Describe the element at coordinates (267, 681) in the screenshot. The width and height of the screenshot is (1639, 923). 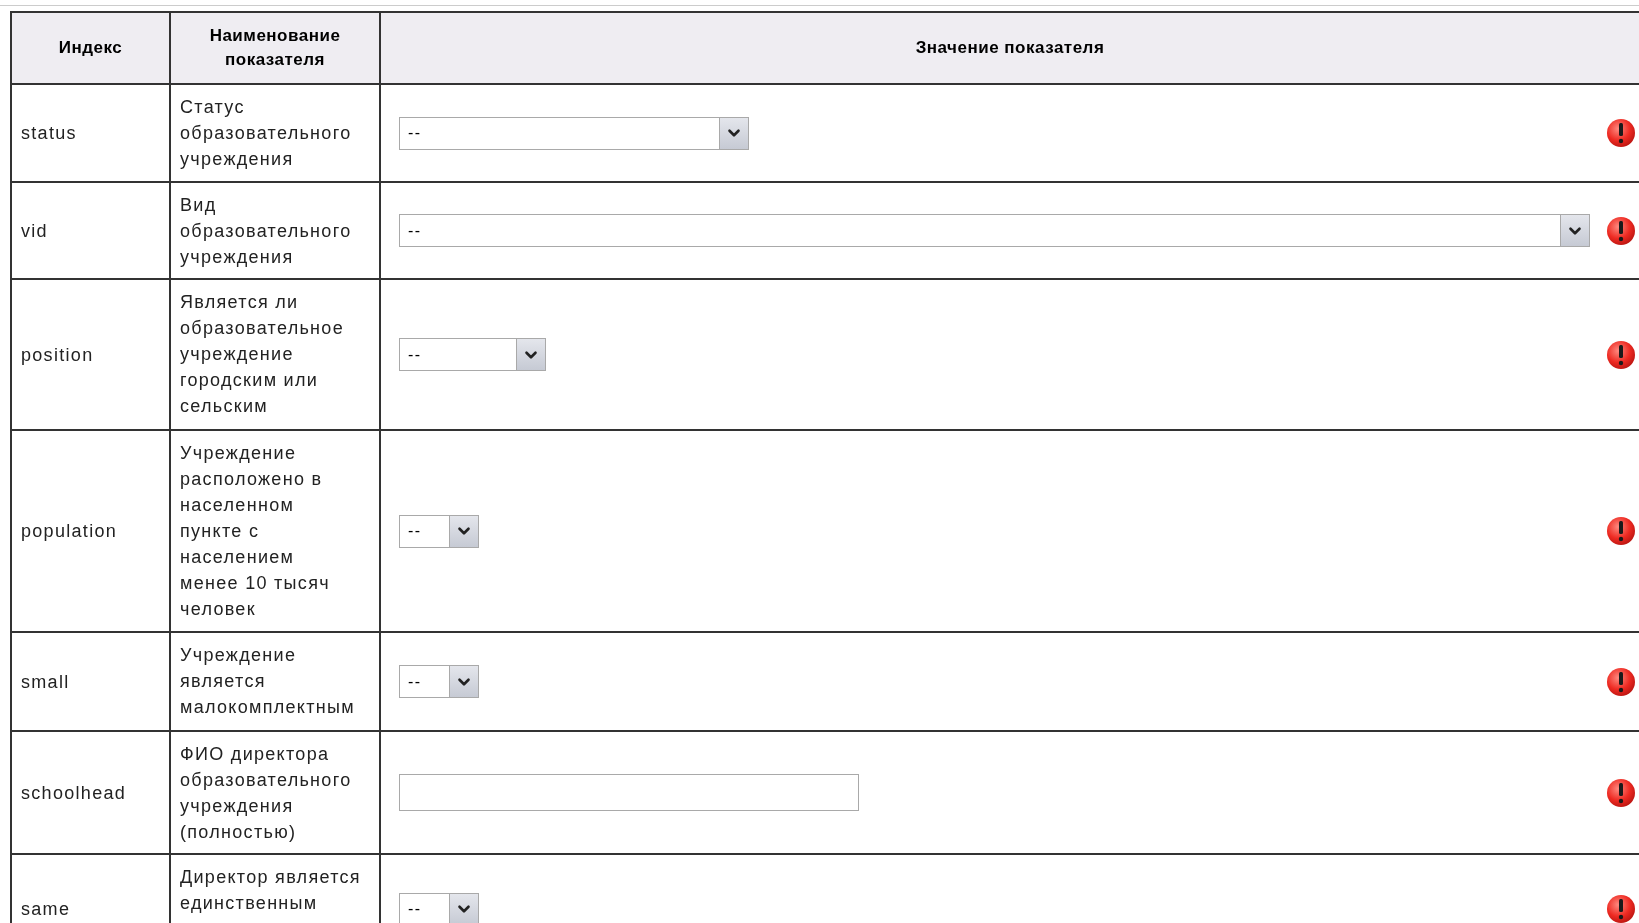
I see `indicator-name: Учреждение является малокомплектным` at that location.